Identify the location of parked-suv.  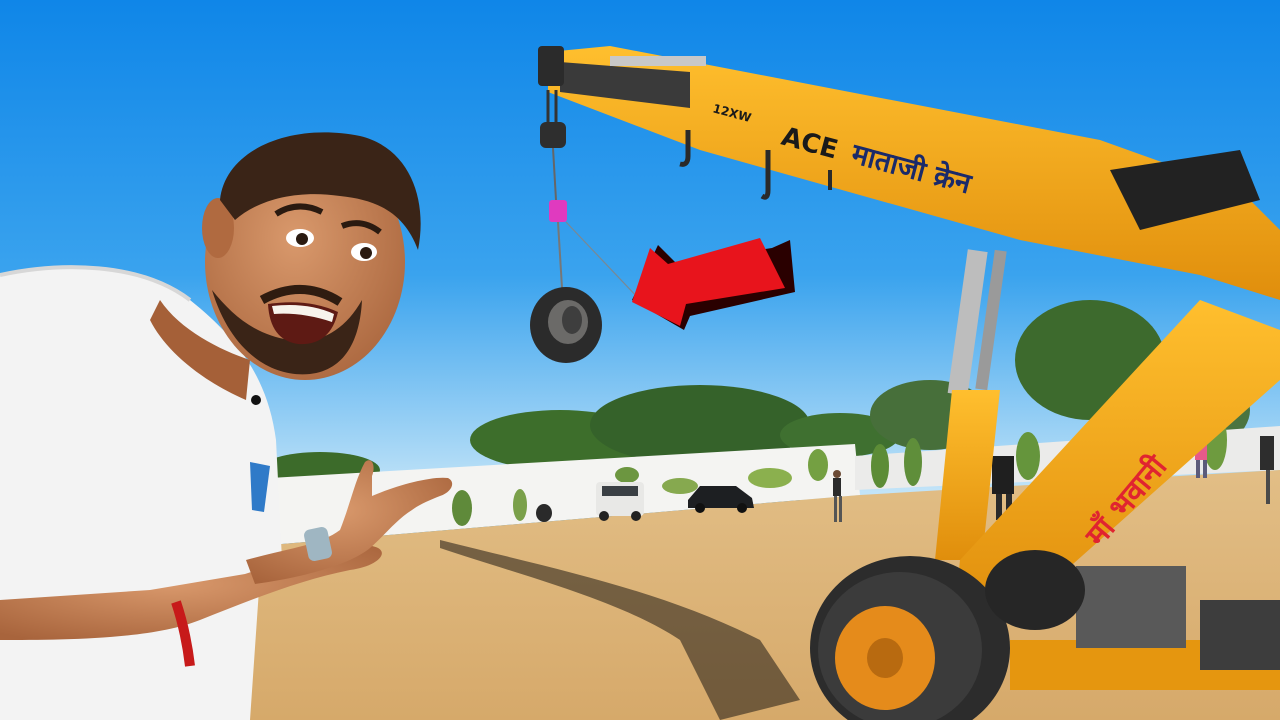
(620, 501).